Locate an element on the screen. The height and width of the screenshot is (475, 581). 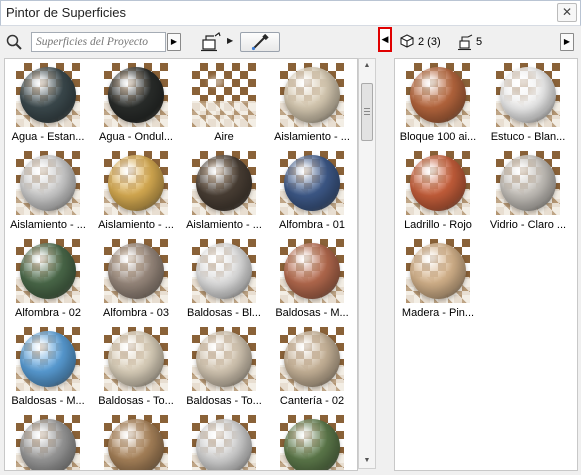
library-surface-tile: Alfombra - 03 is located at coordinates (136, 279).